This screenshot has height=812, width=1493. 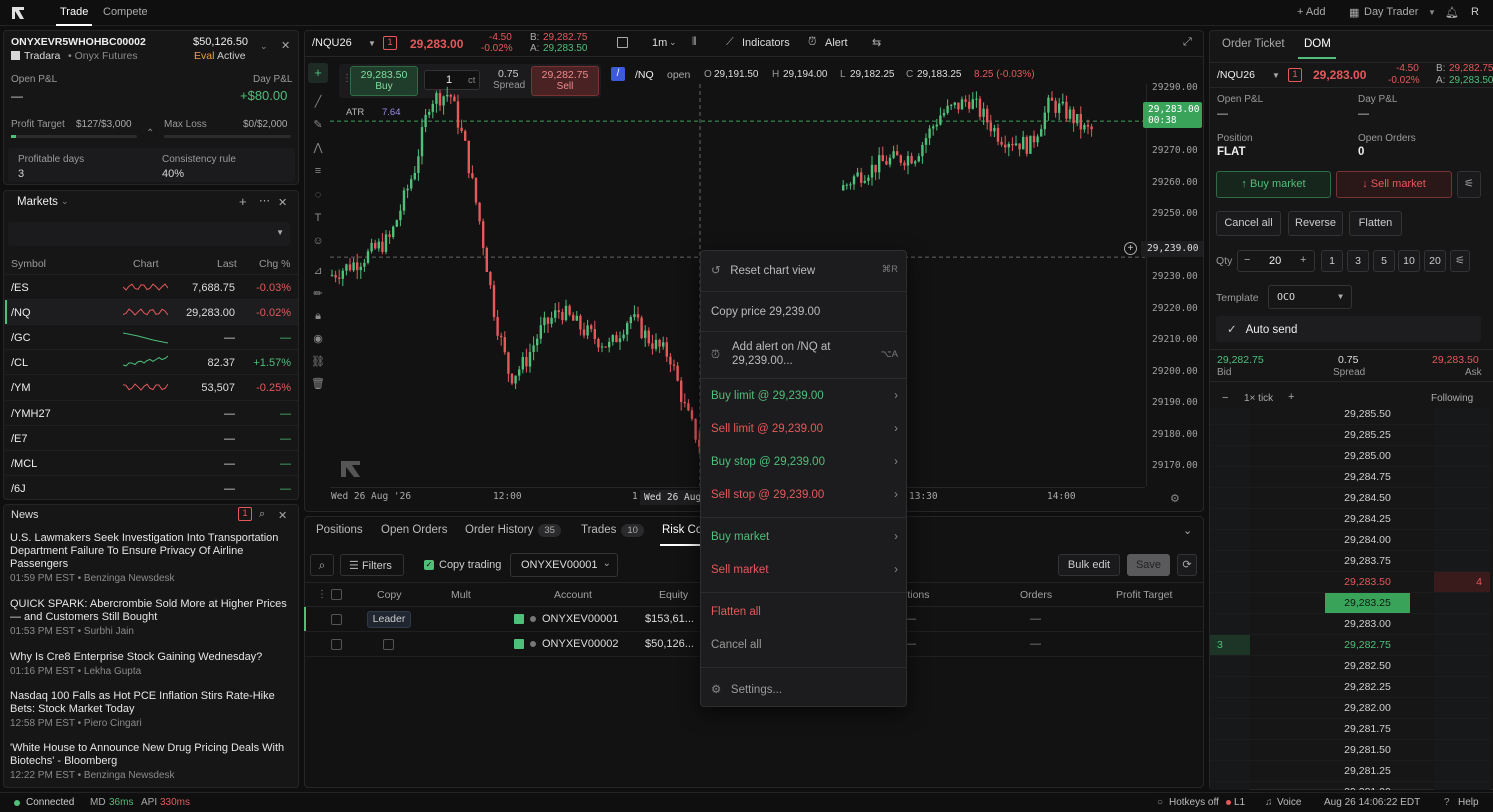 I want to click on ladder-row: 29,285.00, so click(x=1350, y=456).